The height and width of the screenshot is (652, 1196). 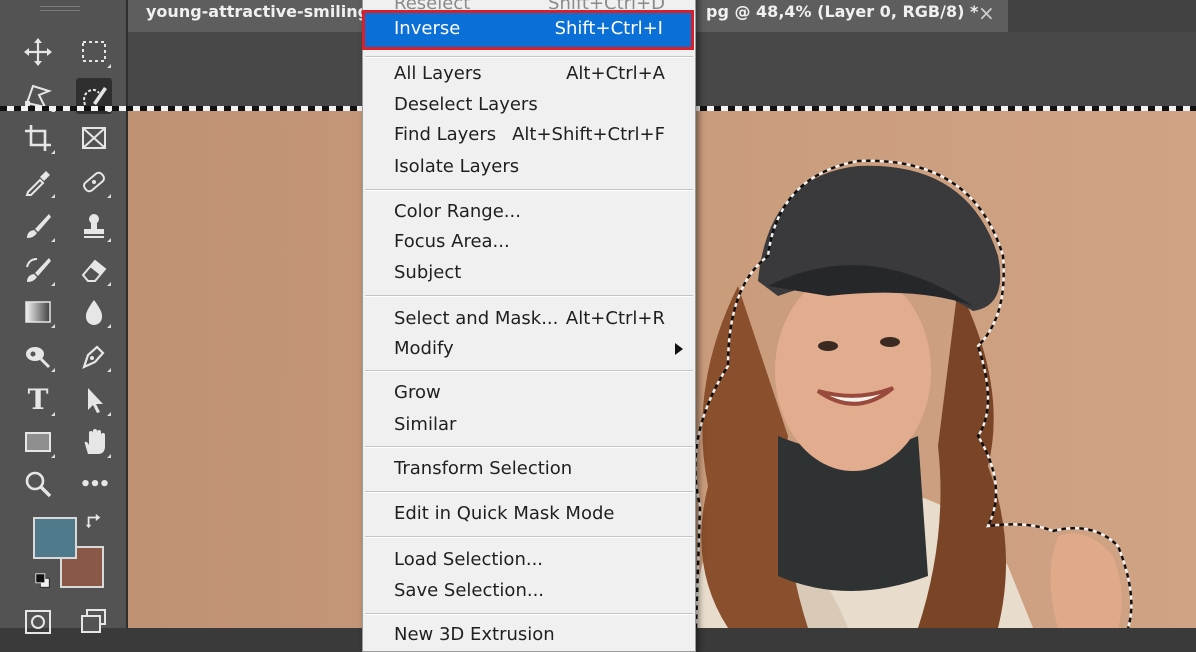 What do you see at coordinates (94, 522) in the screenshot?
I see `swap-colors-icon` at bounding box center [94, 522].